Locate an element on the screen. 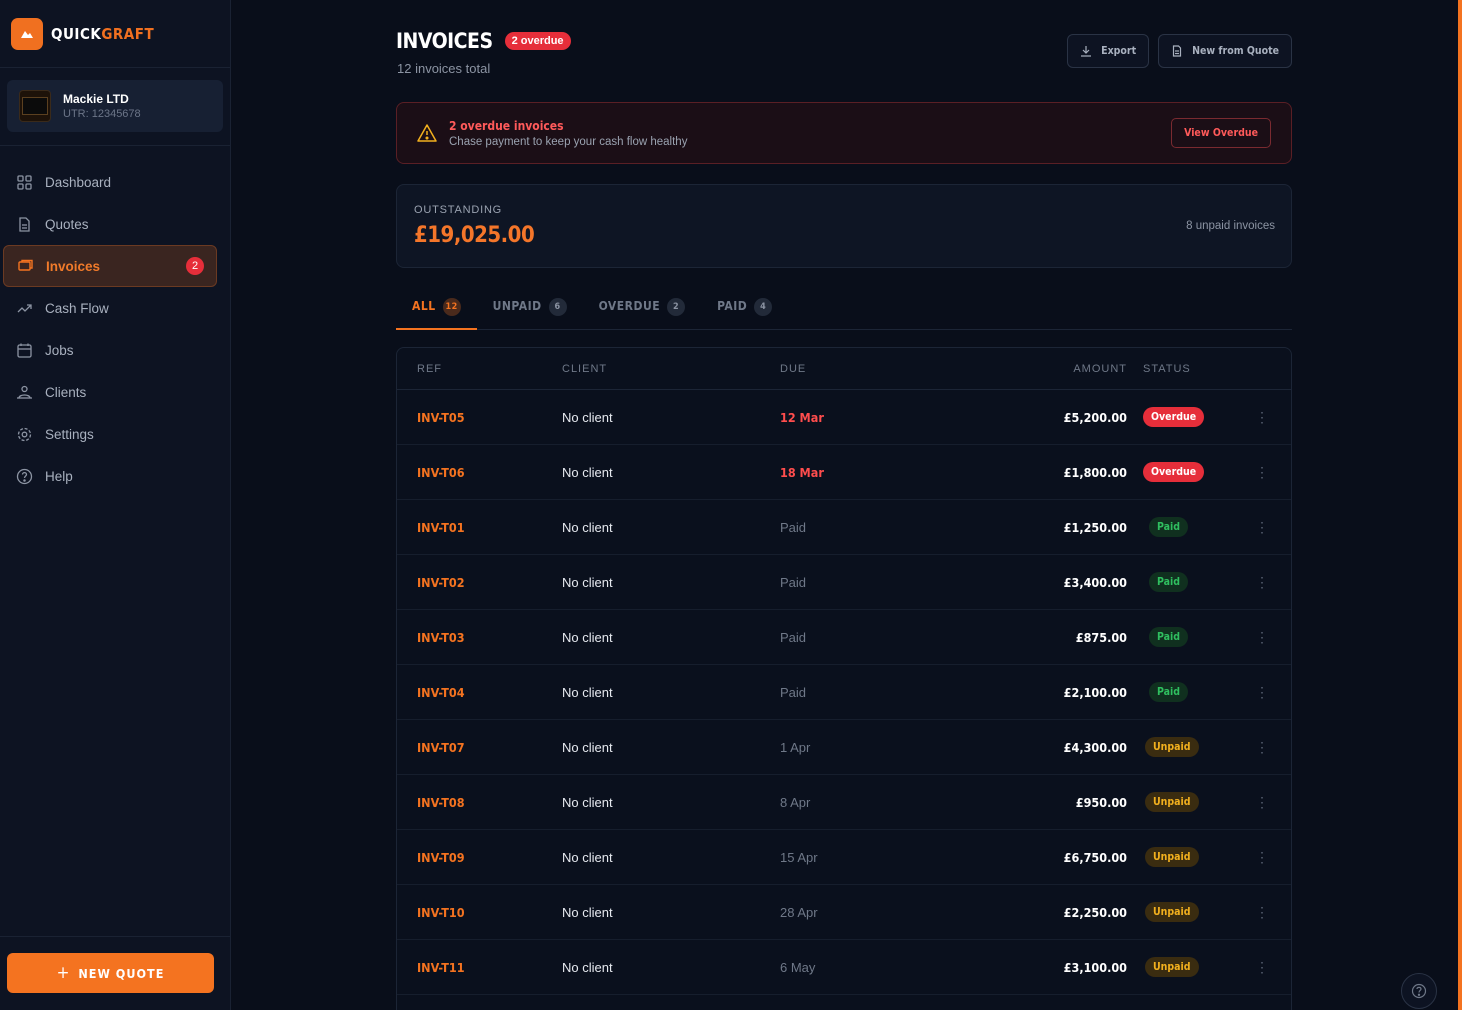 The image size is (1462, 1010). table-row: INV-T10 No client 28 Apr £2,250.00 Unpaid ⋮ is located at coordinates (844, 912).